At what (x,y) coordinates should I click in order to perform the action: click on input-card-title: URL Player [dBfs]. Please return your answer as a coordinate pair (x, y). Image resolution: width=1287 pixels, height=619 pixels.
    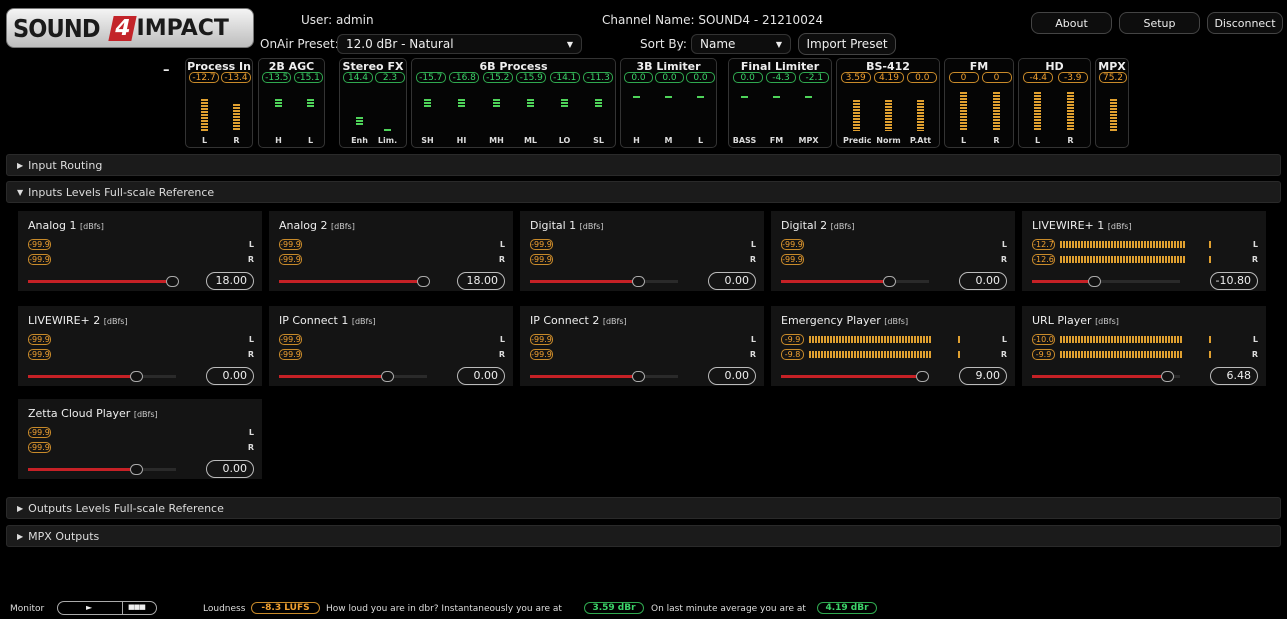
    Looking at the image, I should click on (1075, 320).